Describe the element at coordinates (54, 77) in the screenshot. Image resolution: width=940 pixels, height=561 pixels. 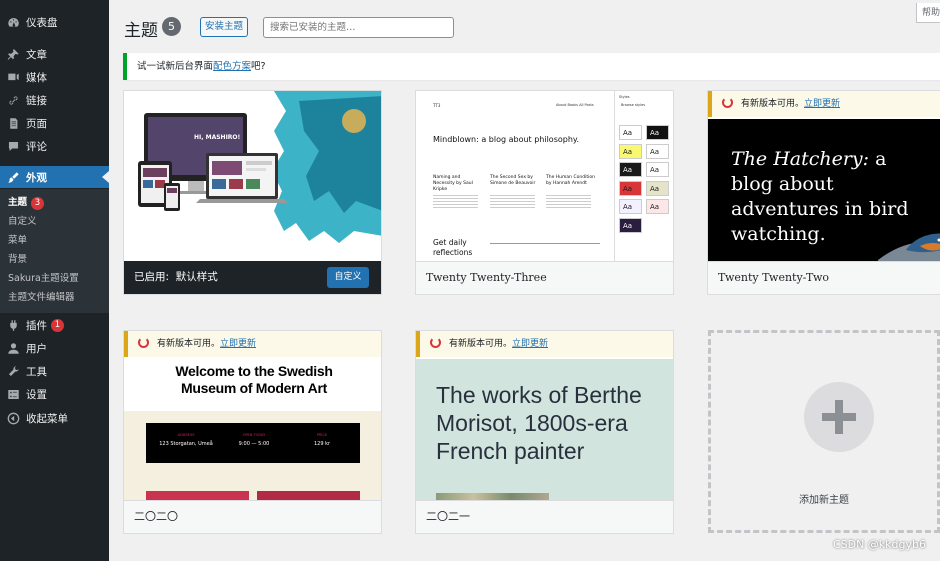
I see `menu-item-media: 媒体` at that location.